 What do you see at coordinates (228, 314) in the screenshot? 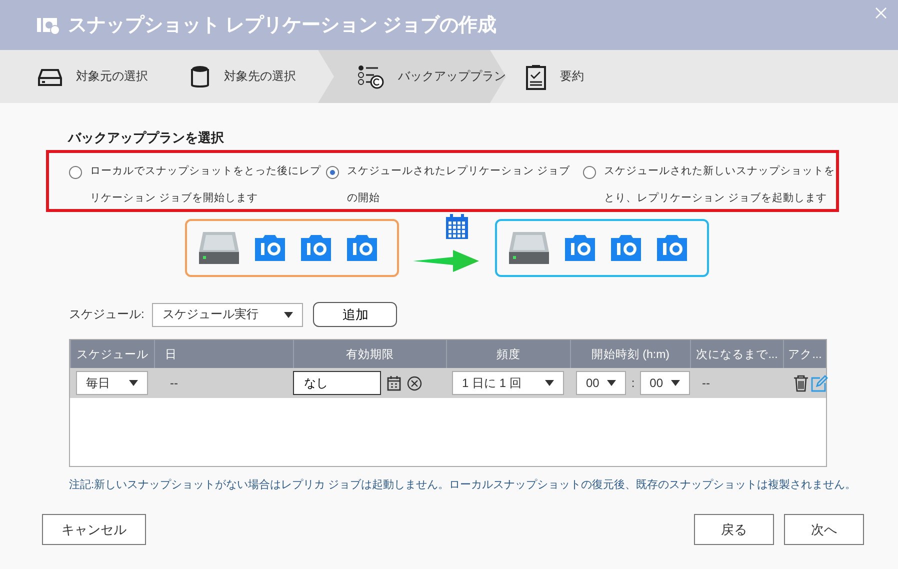
I see `schedule-dropdown: スケジュール実行` at bounding box center [228, 314].